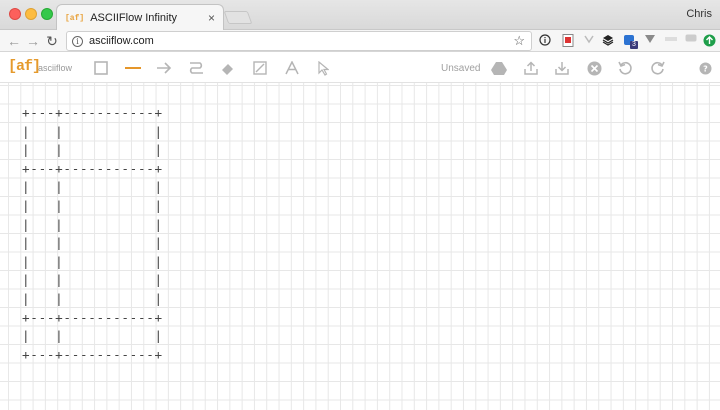 The width and height of the screenshot is (720, 410). Describe the element at coordinates (531, 68) in the screenshot. I see `export-icon` at that location.